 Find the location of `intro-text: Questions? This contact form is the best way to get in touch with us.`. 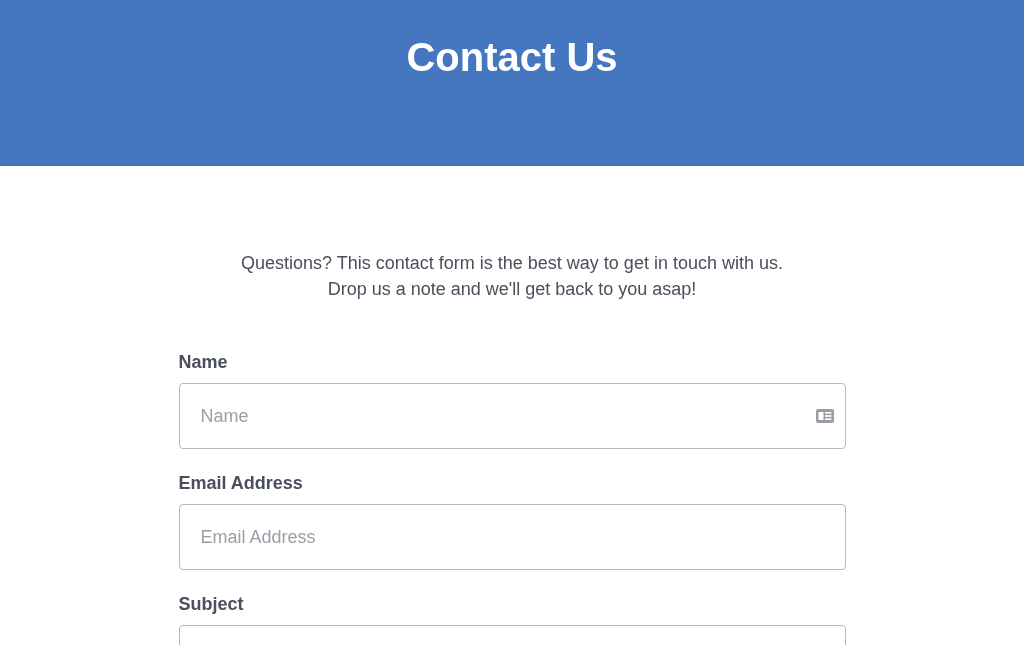

intro-text: Questions? This contact form is the best way to get in touch with us. is located at coordinates (512, 263).